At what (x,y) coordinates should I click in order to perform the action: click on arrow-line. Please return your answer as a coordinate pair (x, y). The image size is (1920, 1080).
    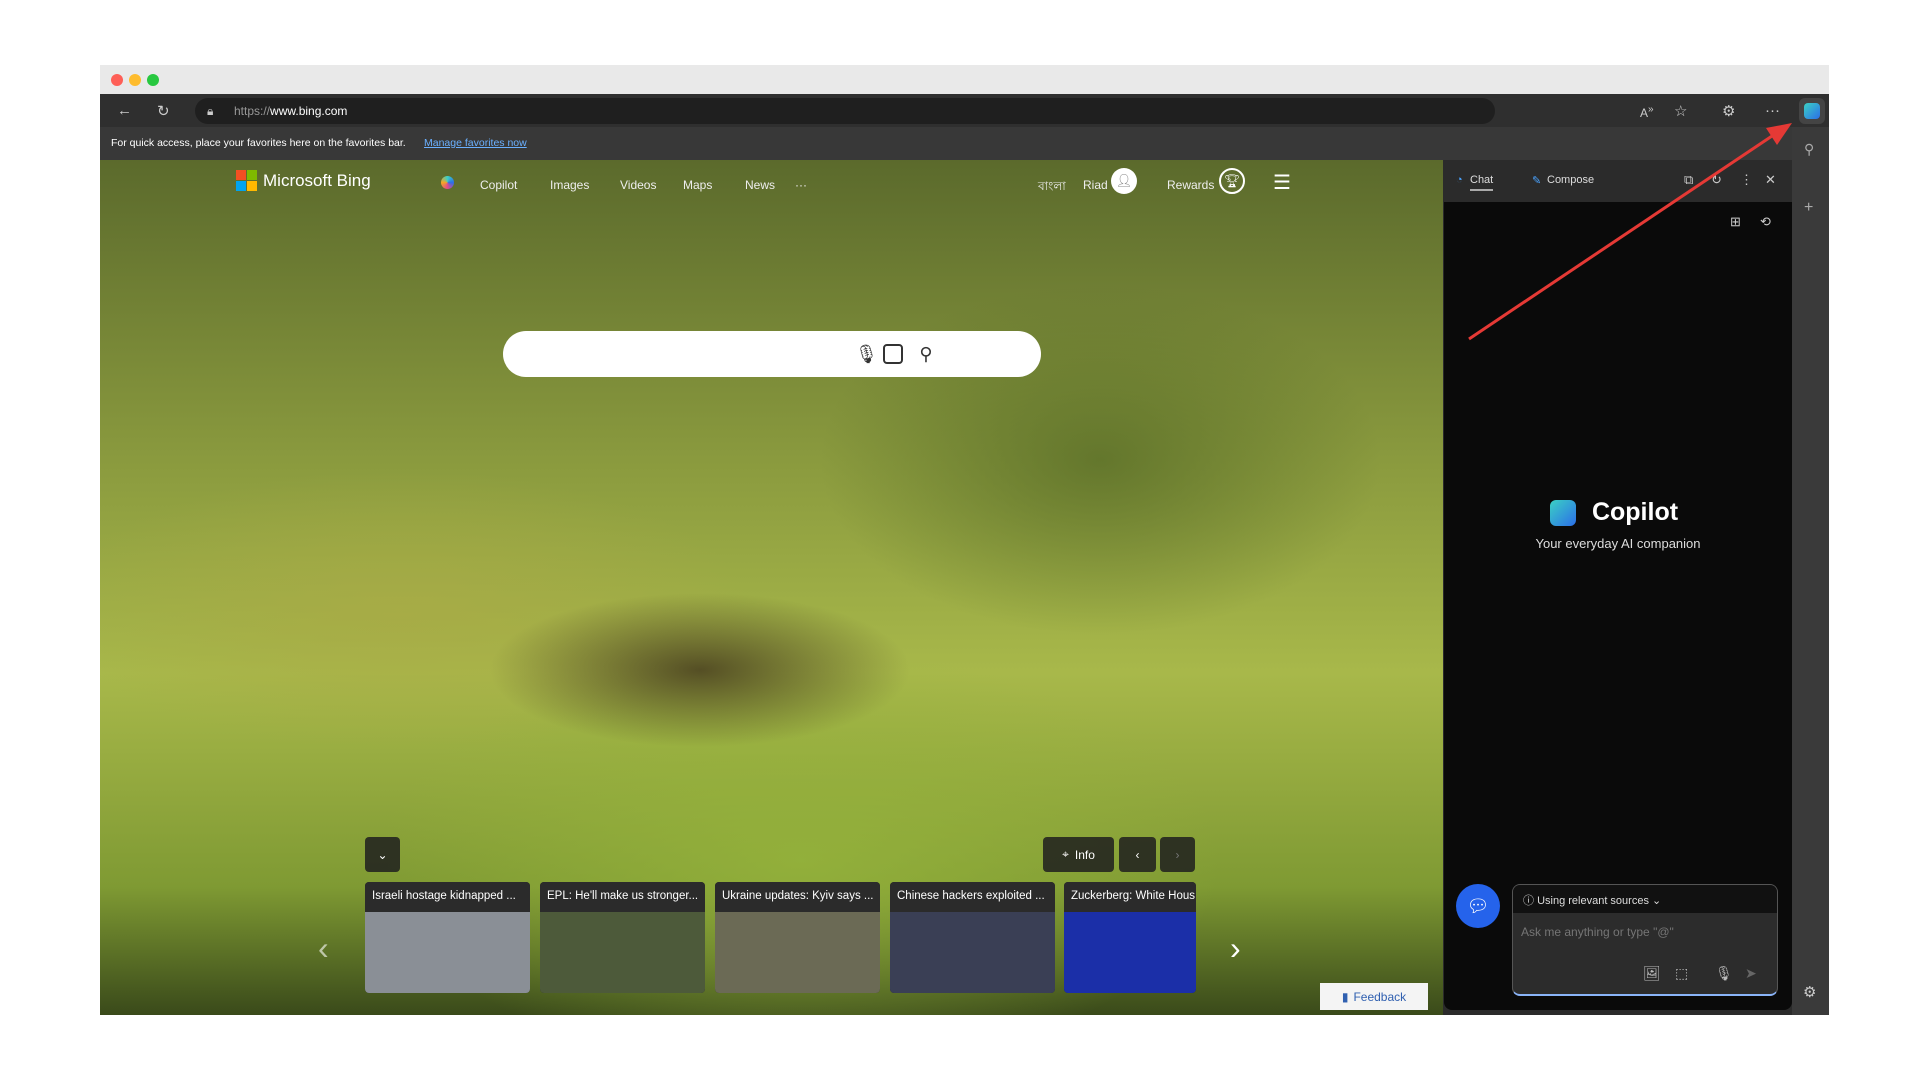
    Looking at the image, I should click on (1623, 235).